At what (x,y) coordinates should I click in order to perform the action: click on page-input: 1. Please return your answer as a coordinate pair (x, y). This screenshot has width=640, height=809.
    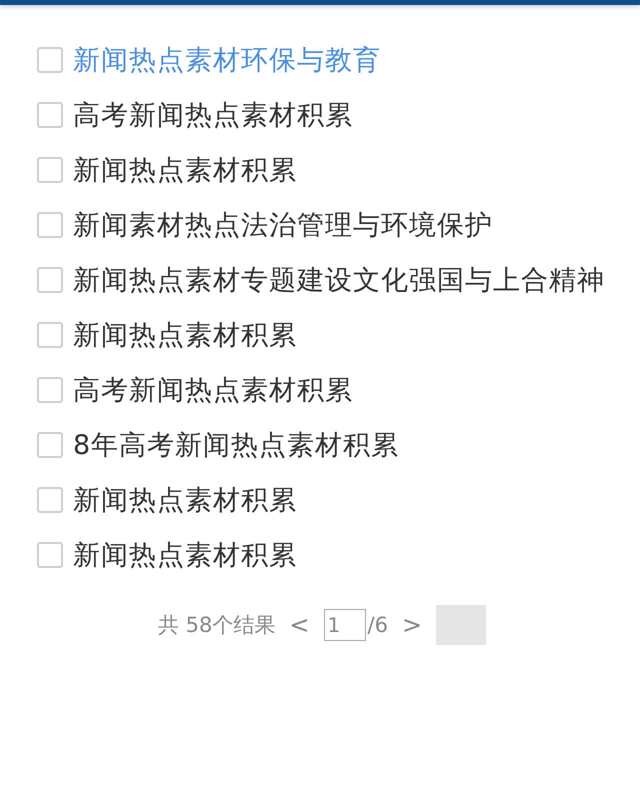
    Looking at the image, I should click on (345, 625).